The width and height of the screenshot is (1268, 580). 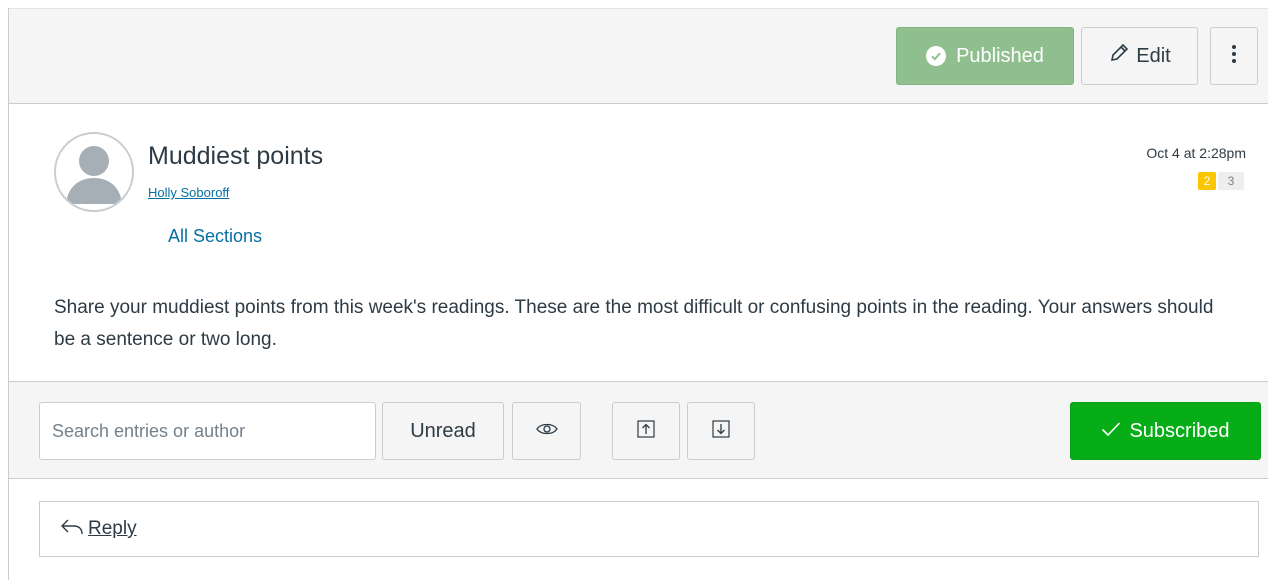 What do you see at coordinates (72, 529) in the screenshot?
I see `reply-arrow-icon` at bounding box center [72, 529].